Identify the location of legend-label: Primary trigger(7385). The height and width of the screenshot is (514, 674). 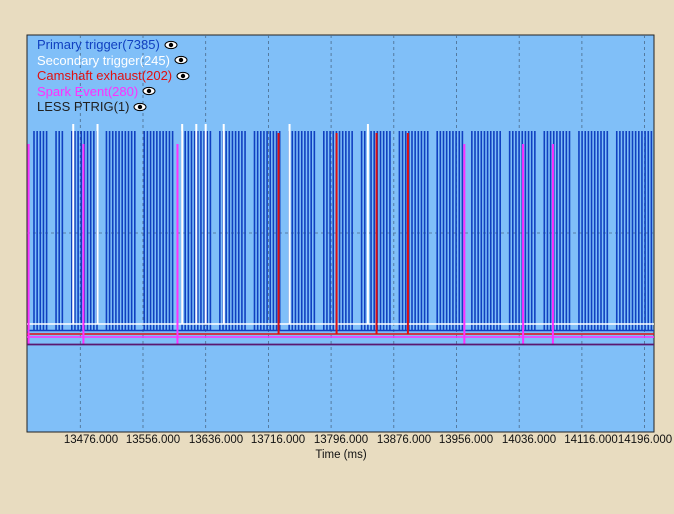
(98, 44).